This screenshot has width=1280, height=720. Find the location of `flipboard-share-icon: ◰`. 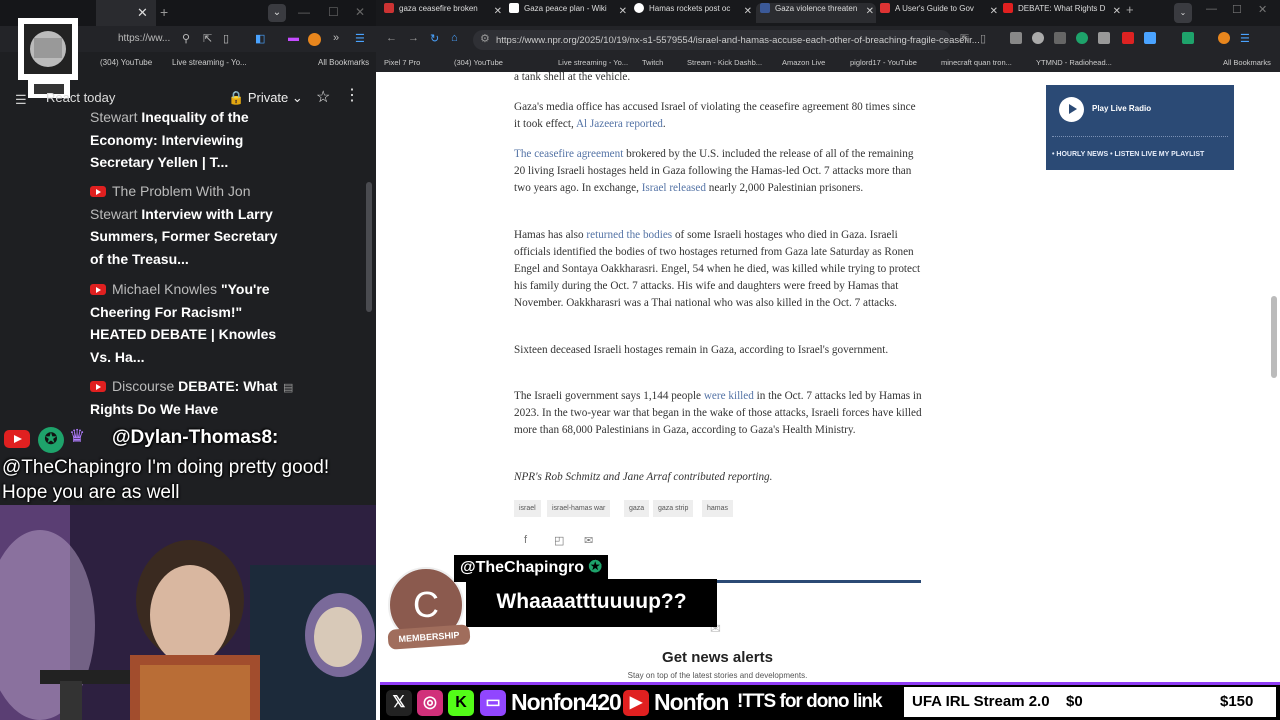

flipboard-share-icon: ◰ is located at coordinates (559, 540).